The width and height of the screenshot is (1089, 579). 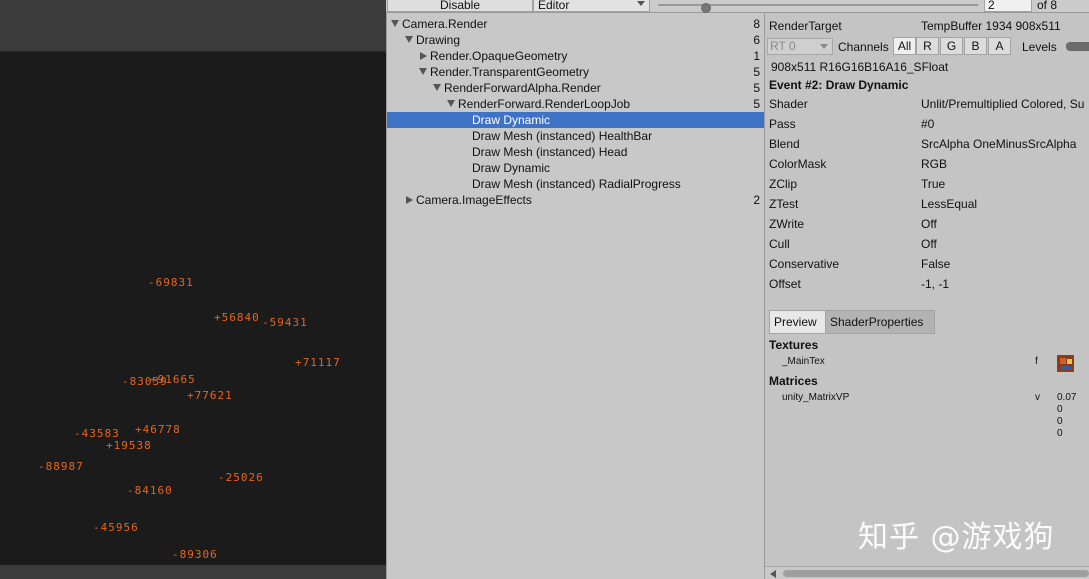 What do you see at coordinates (706, 8) in the screenshot?
I see `event-slider-handle` at bounding box center [706, 8].